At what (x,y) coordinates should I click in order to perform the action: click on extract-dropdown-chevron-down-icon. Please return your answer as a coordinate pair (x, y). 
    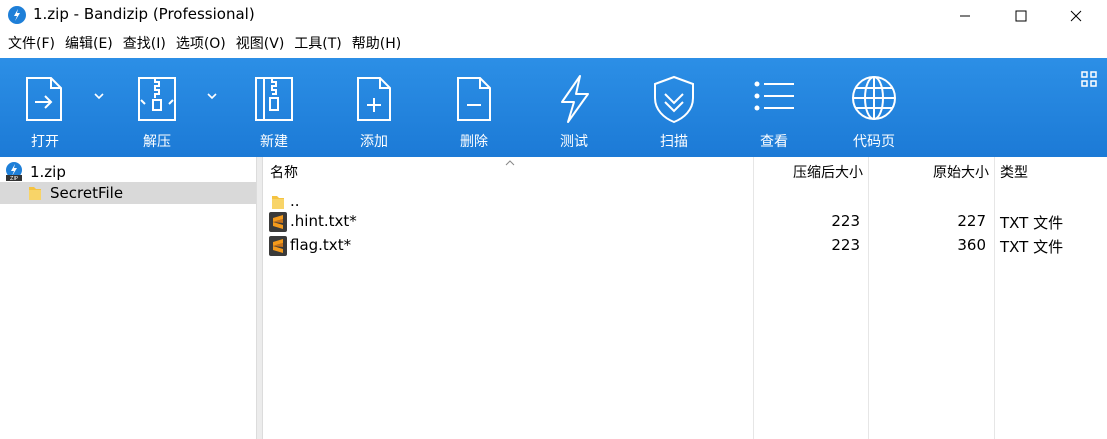
    Looking at the image, I should click on (212, 96).